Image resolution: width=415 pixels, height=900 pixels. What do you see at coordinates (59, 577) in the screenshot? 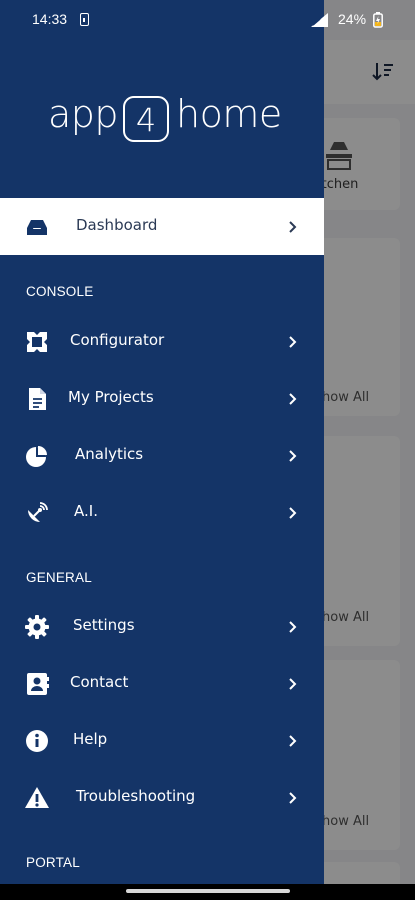
I see `section-header-general: GENERAL` at bounding box center [59, 577].